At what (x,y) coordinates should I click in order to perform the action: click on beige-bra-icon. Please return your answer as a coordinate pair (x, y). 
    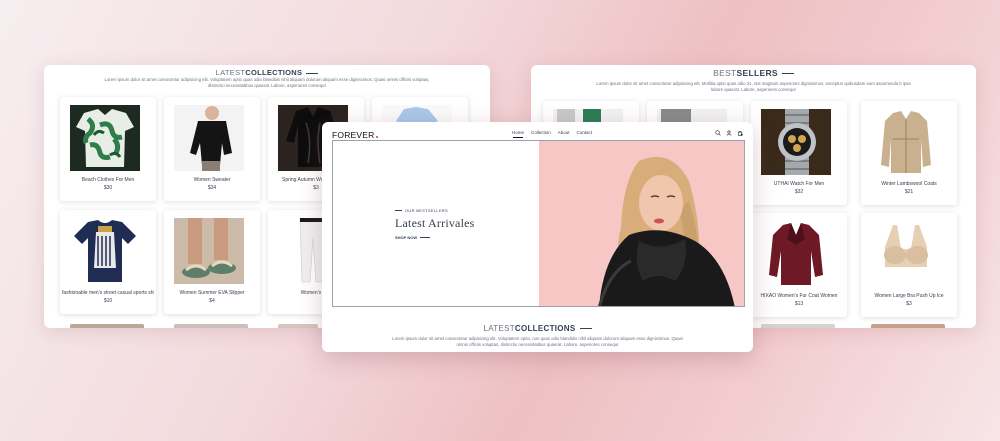
    Looking at the image, I should click on (906, 254).